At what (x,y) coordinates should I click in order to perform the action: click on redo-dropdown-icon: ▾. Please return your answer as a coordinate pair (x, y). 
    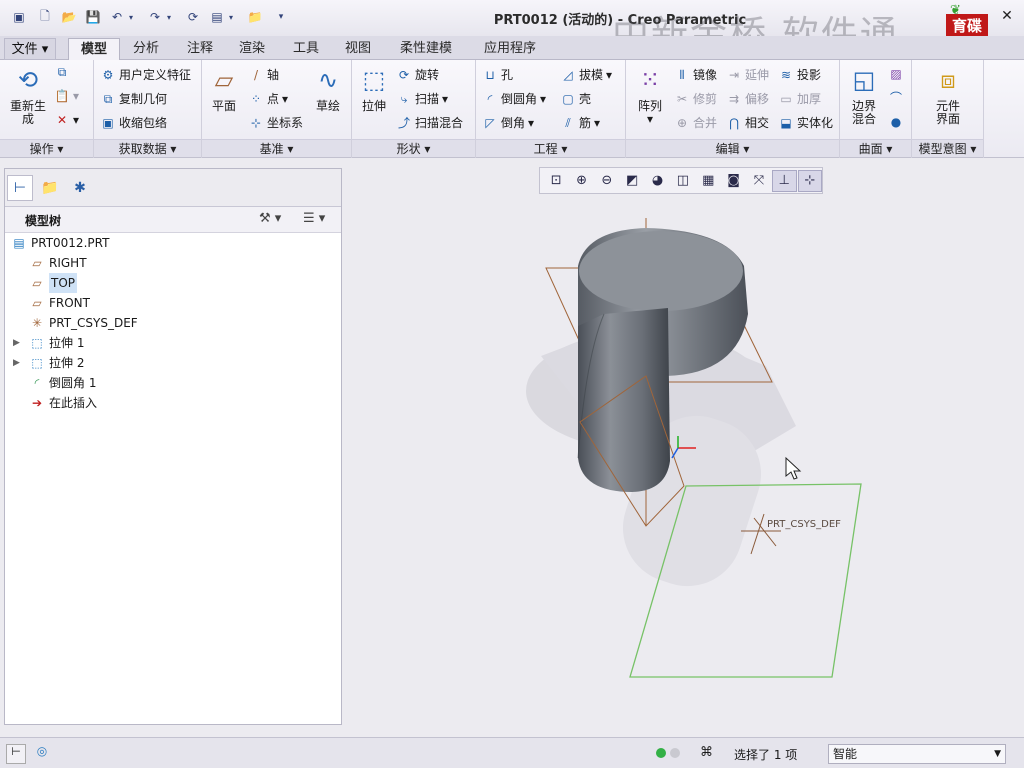
    Looking at the image, I should click on (169, 17).